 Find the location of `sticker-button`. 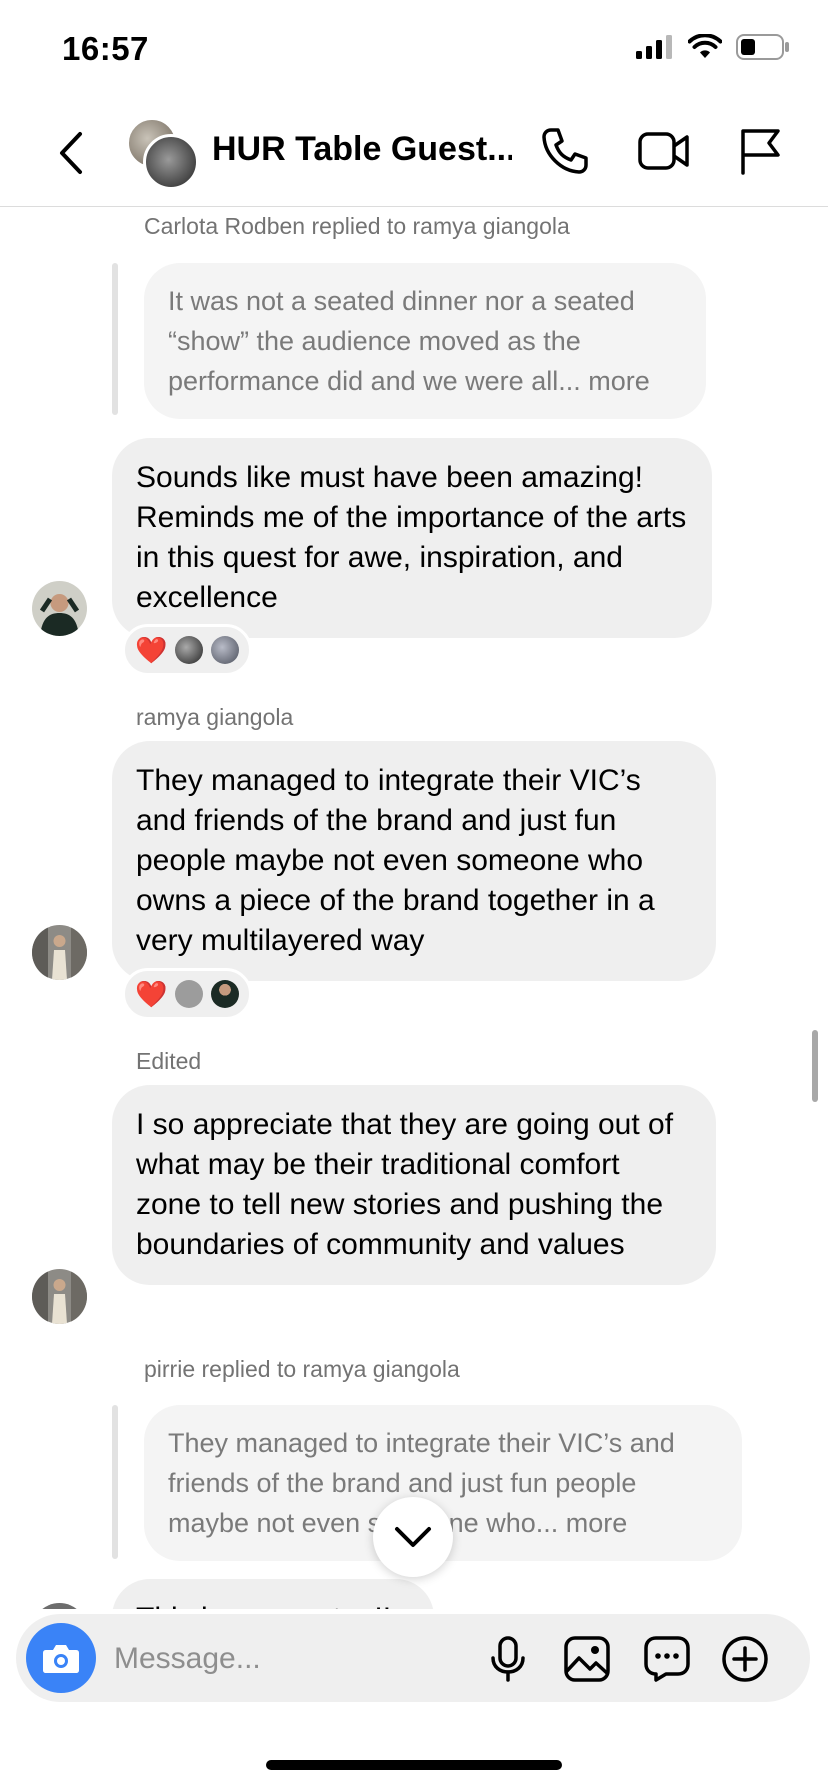

sticker-button is located at coordinates (667, 1661).